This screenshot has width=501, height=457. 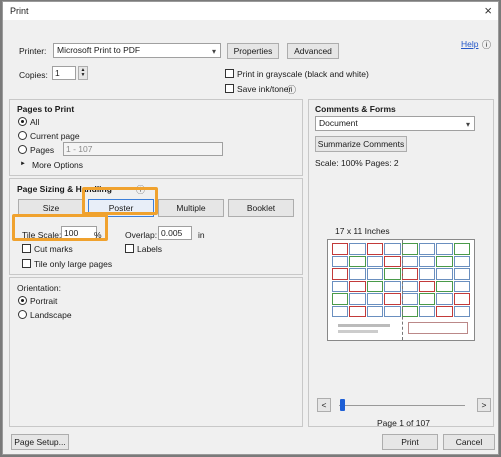 What do you see at coordinates (44, 301) in the screenshot?
I see `portrait-label: Portrait` at bounding box center [44, 301].